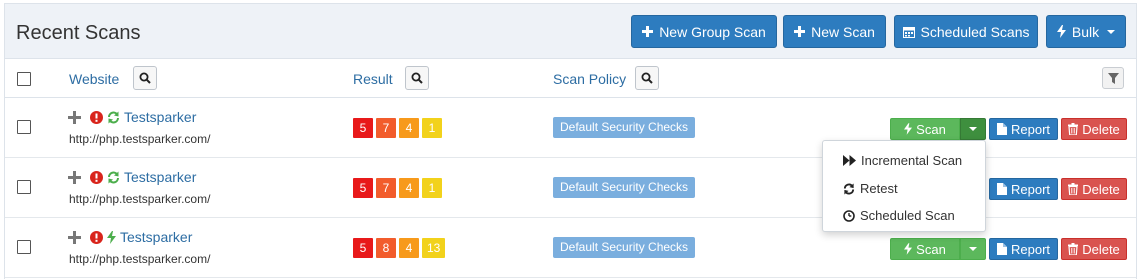  I want to click on table-header: Website Result Scan Policy, so click(570, 79).